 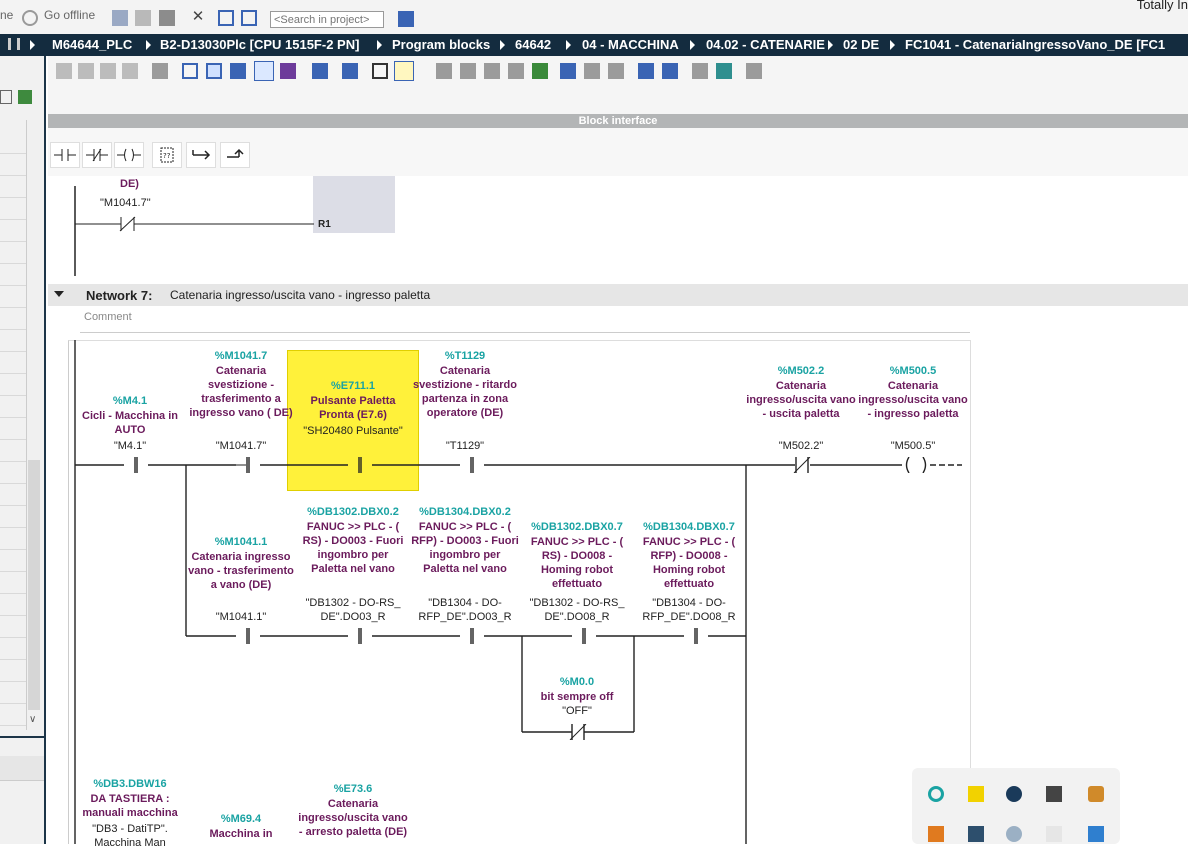 I want to click on steam-icon, so click(x=1014, y=794).